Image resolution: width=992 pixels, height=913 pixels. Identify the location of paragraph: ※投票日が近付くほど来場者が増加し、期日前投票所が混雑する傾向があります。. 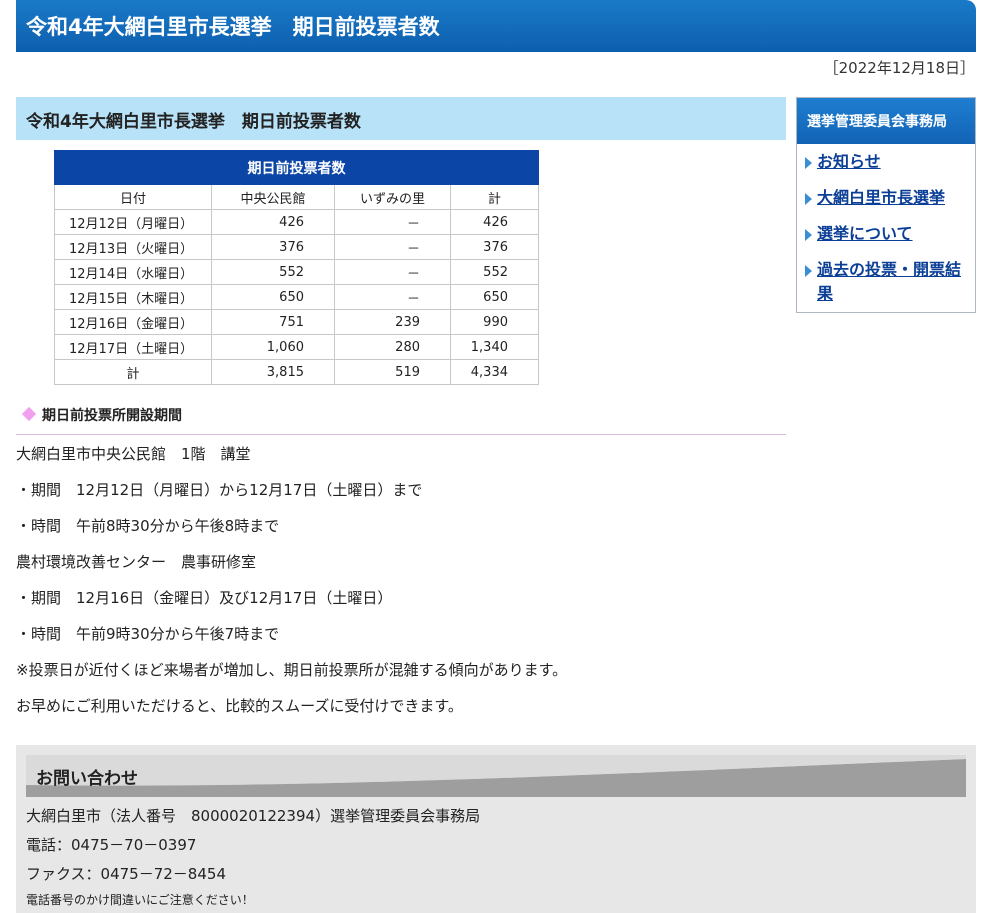
(292, 670).